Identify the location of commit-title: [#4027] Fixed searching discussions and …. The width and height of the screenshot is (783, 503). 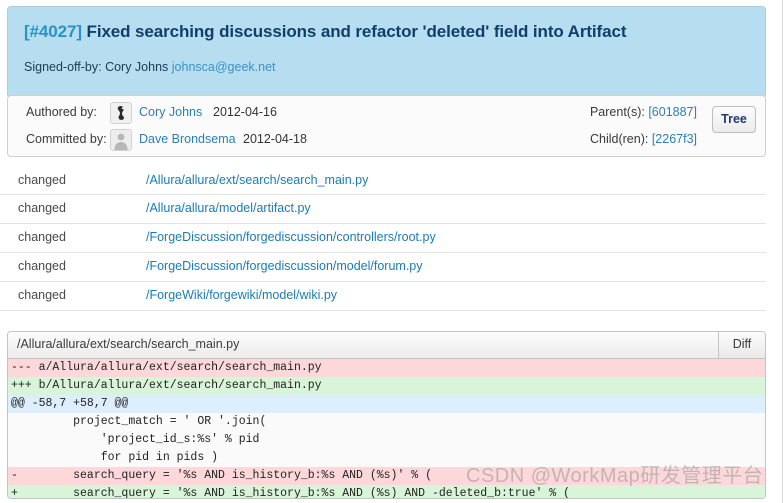
(386, 32).